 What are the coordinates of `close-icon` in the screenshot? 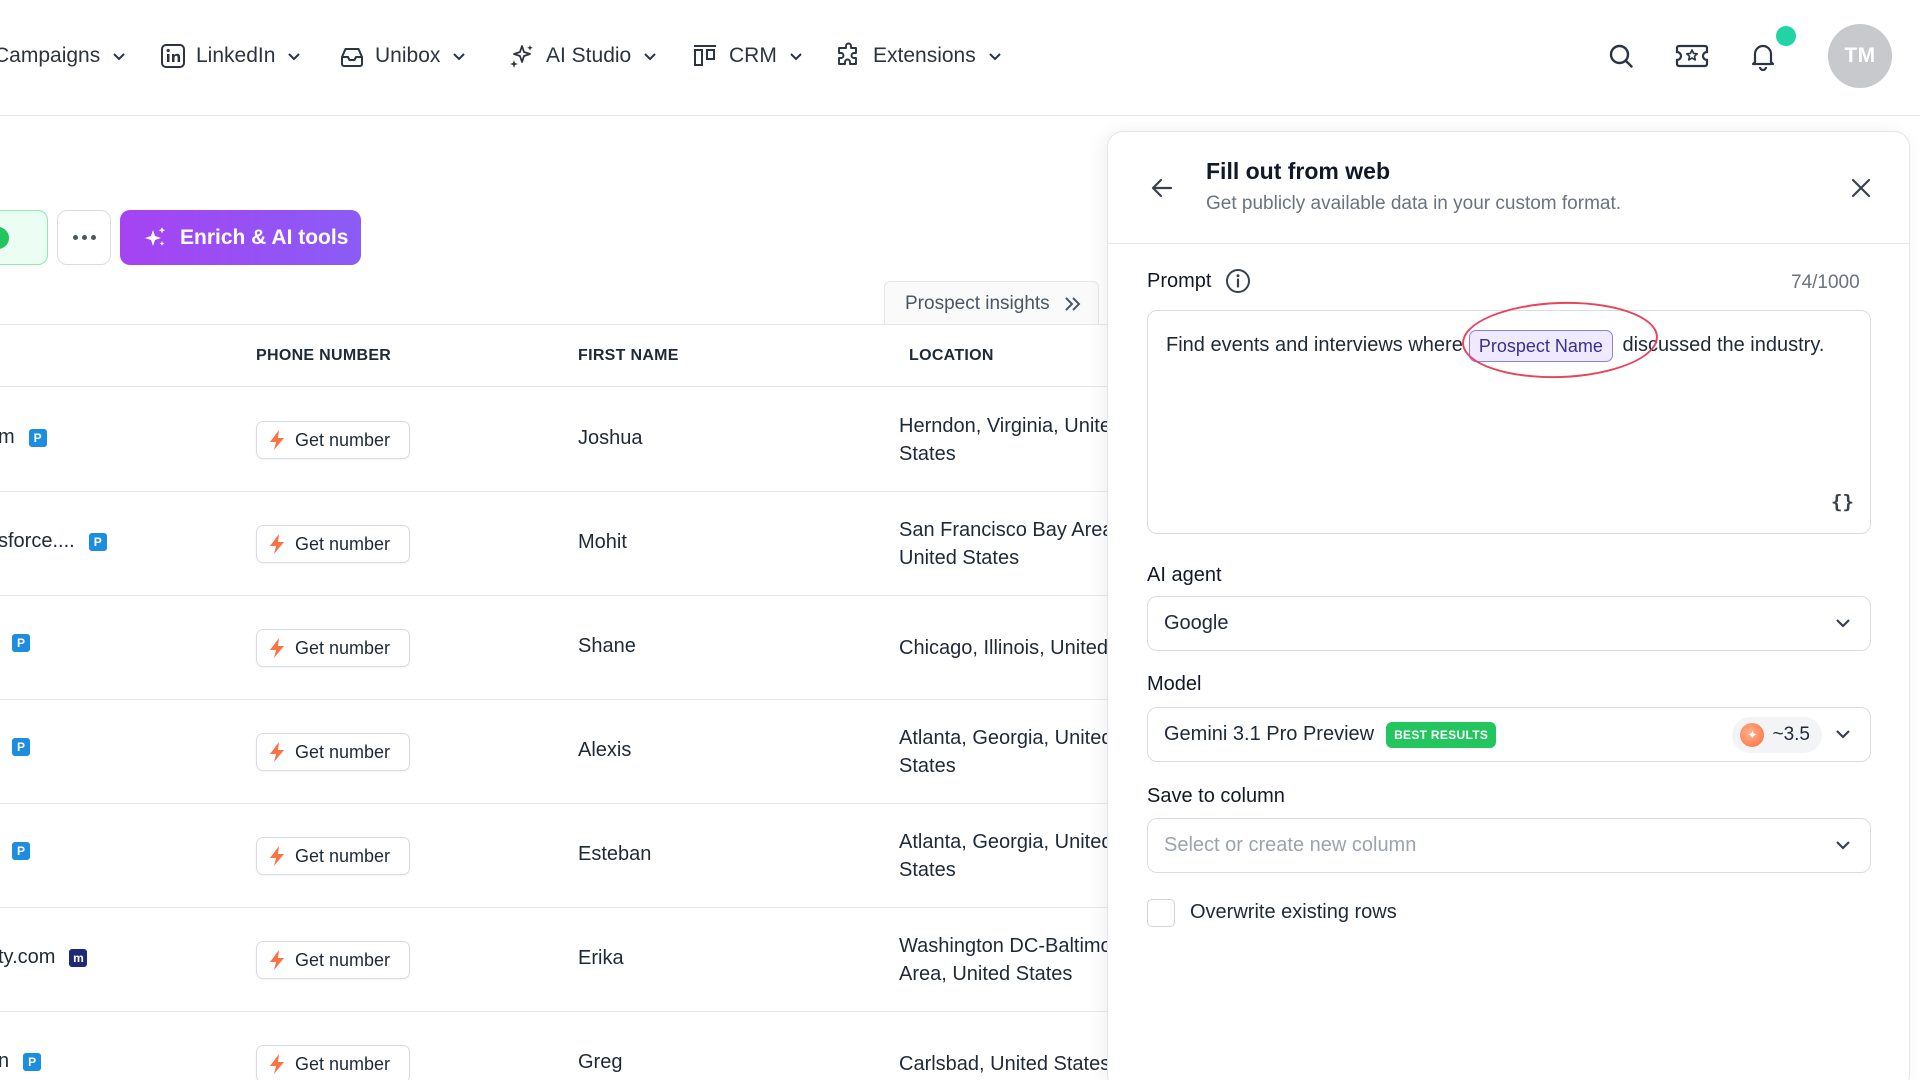 It's located at (1861, 188).